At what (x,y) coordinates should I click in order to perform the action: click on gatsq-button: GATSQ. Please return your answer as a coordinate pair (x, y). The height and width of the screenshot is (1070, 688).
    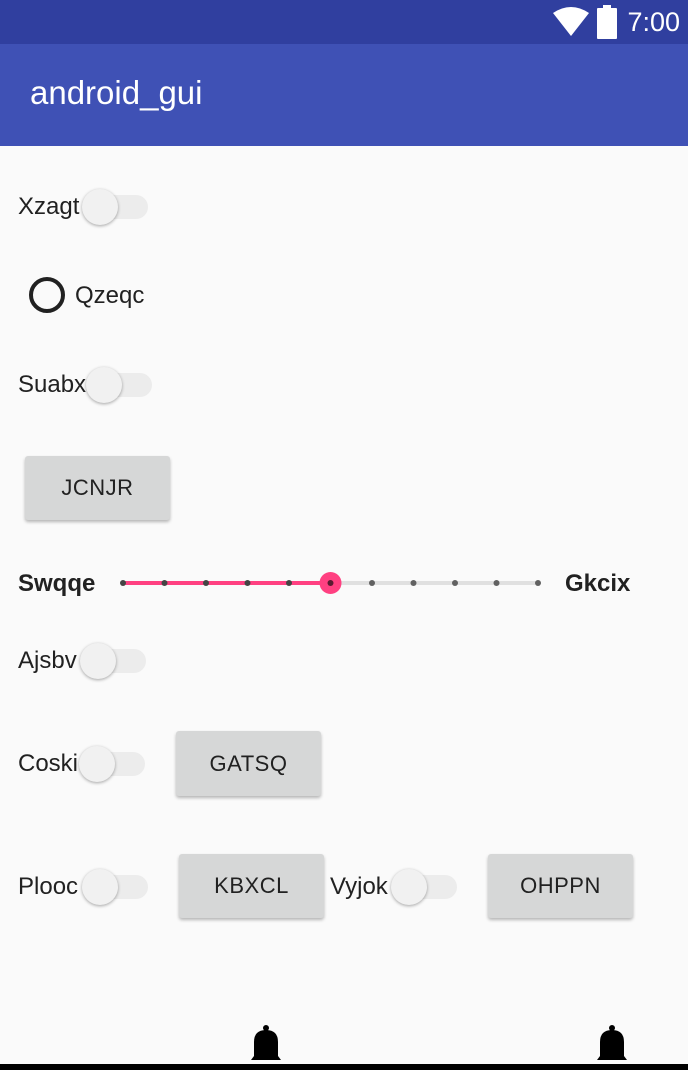
    Looking at the image, I should click on (248, 763).